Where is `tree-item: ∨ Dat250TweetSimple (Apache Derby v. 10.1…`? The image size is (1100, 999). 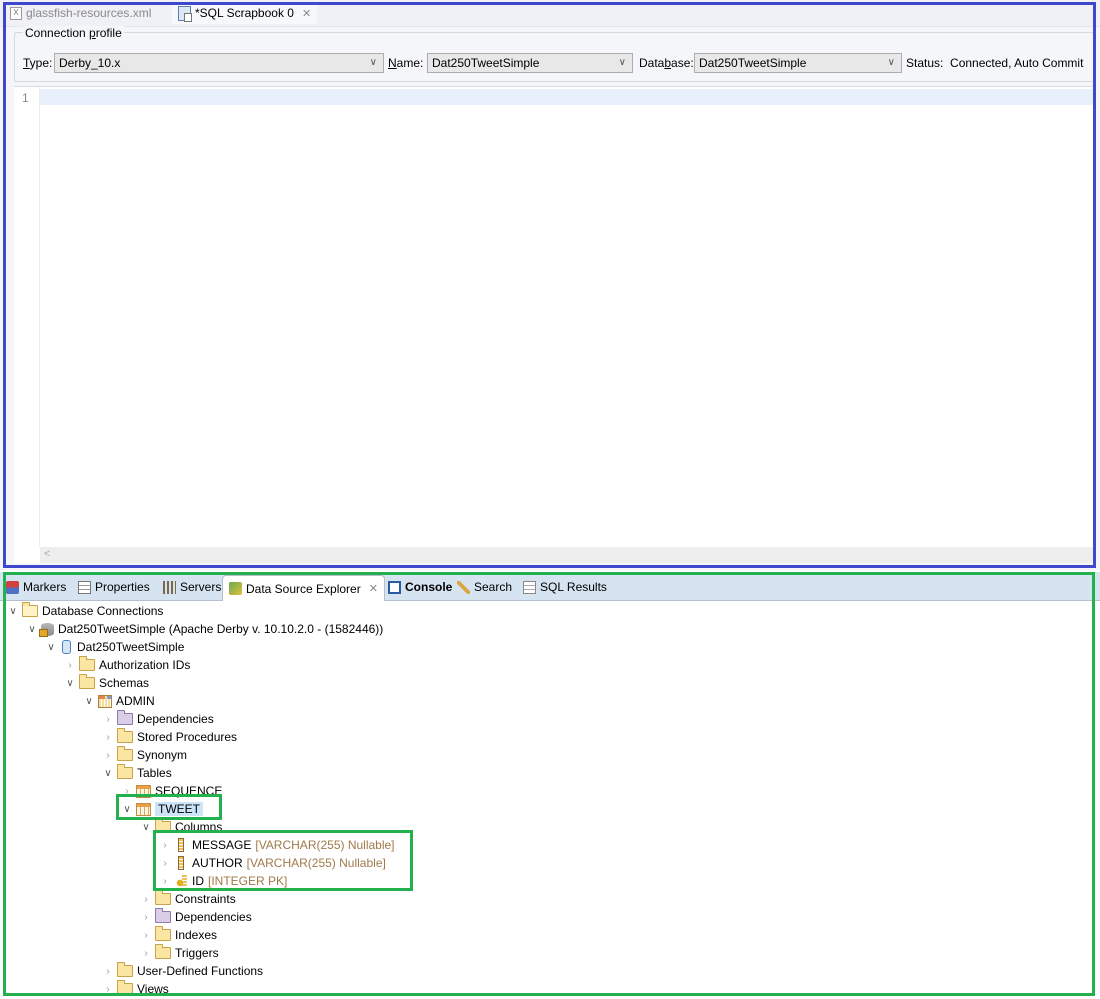 tree-item: ∨ Dat250TweetSimple (Apache Derby v. 10.1… is located at coordinates (204, 629).